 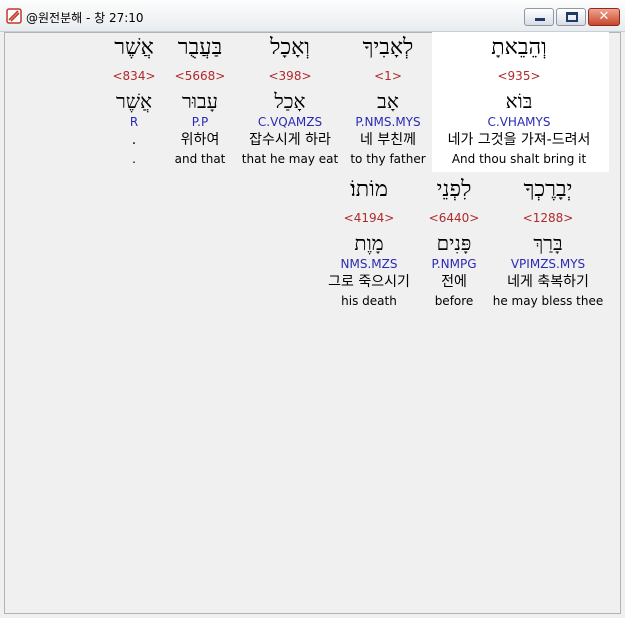 I want to click on close-button: ✕, so click(x=604, y=17).